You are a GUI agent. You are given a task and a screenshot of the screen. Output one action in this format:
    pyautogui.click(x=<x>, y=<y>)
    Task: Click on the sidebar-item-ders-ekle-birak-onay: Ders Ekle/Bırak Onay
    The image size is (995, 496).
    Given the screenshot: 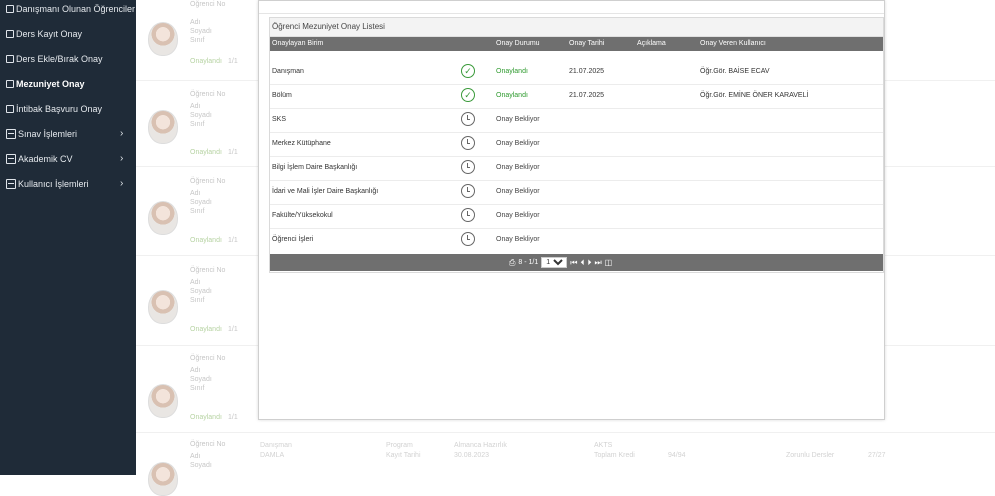 What is the action you would take?
    pyautogui.click(x=54, y=59)
    